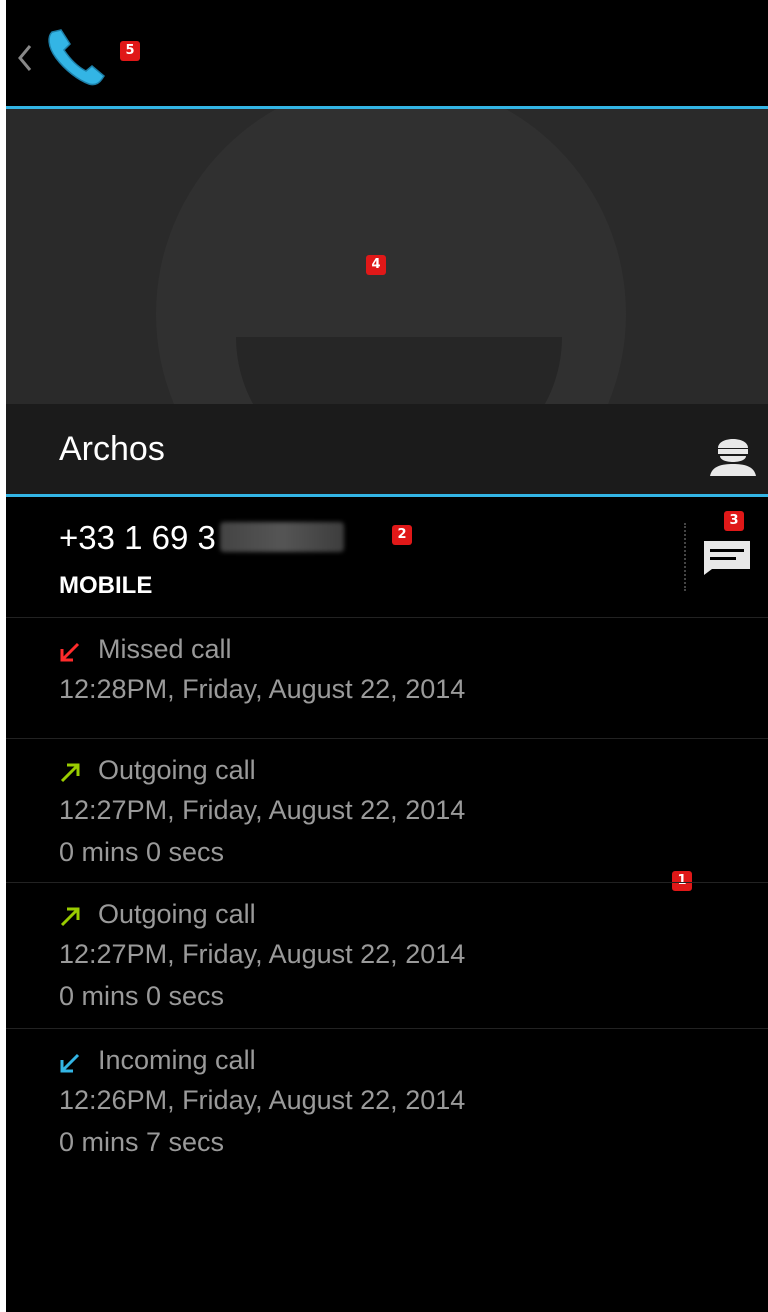 The width and height of the screenshot is (768, 1312). I want to click on contact-name-bar: Archos, so click(387, 449).